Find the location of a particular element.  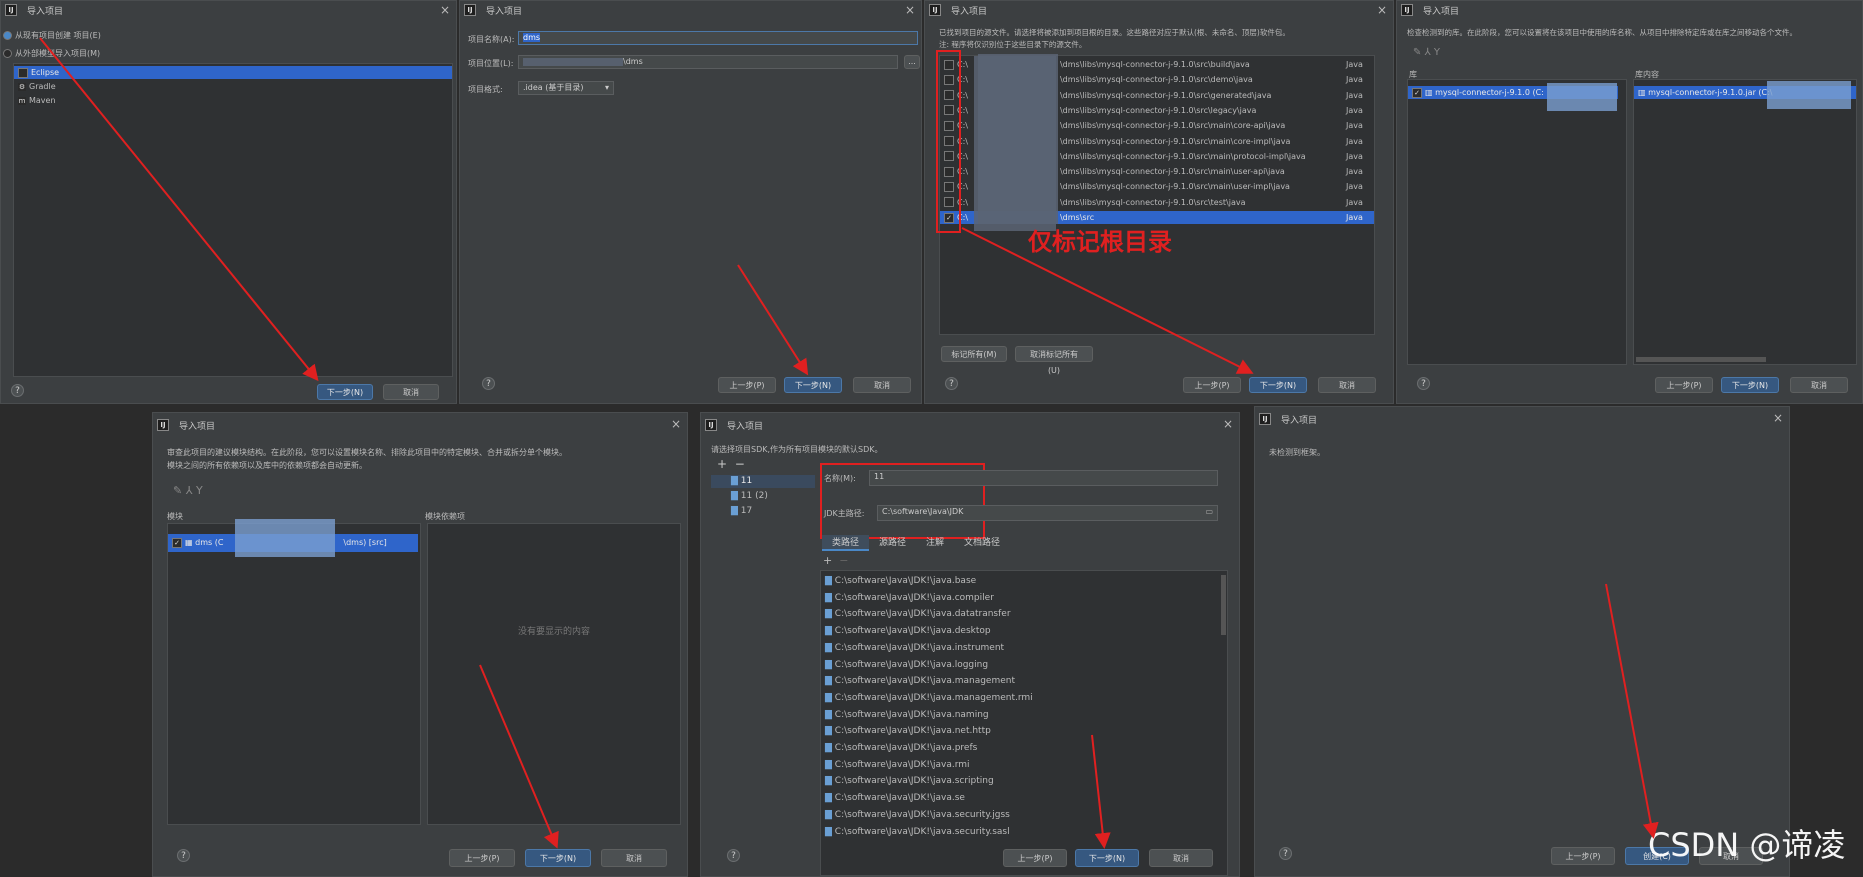

model-list: Eclipse ⚙ Gradle m Maven is located at coordinates (233, 220).